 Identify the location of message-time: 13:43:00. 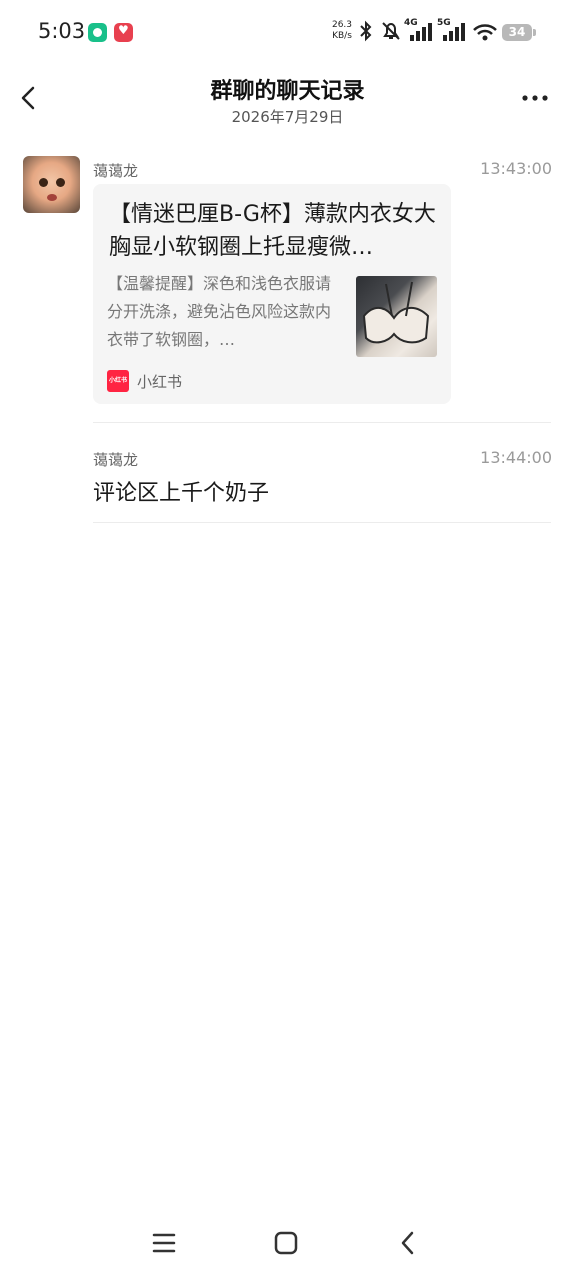
(516, 168).